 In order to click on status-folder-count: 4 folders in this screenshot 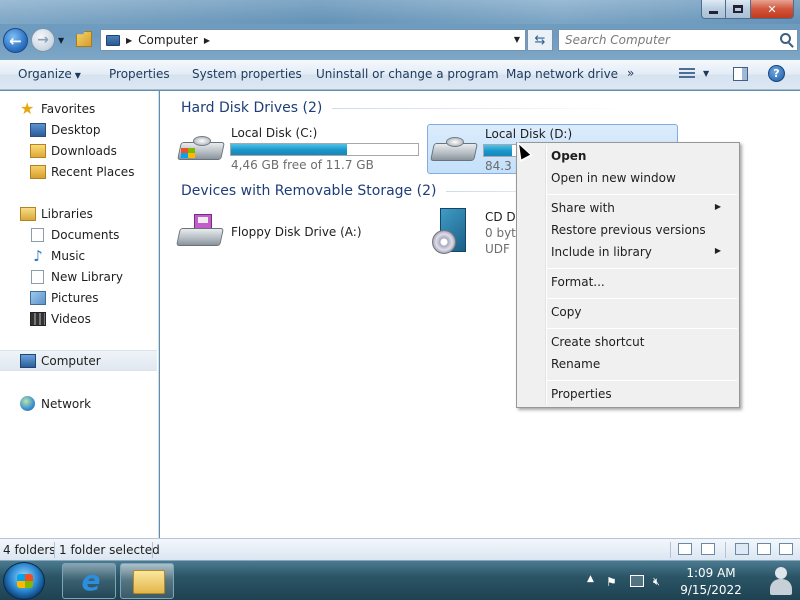, I will do `click(29, 550)`.